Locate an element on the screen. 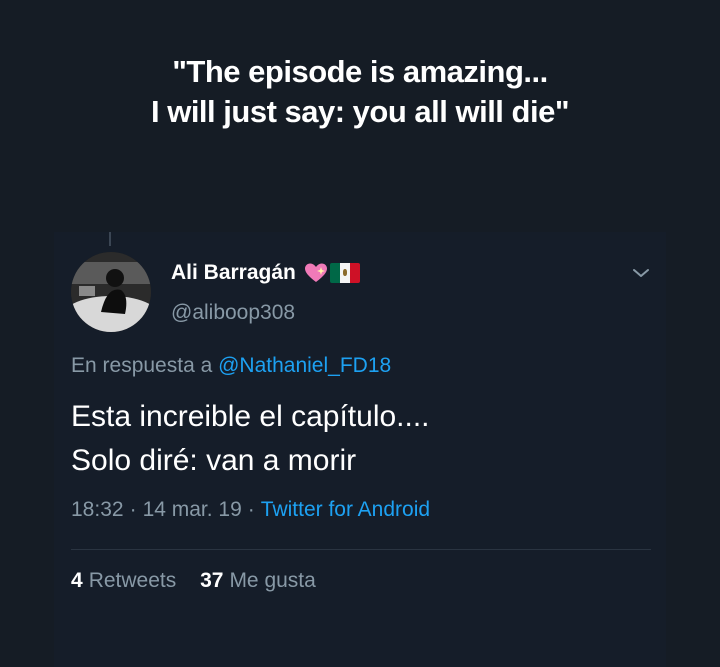 The height and width of the screenshot is (667, 720). sparkling-heart-icon is located at coordinates (316, 273).